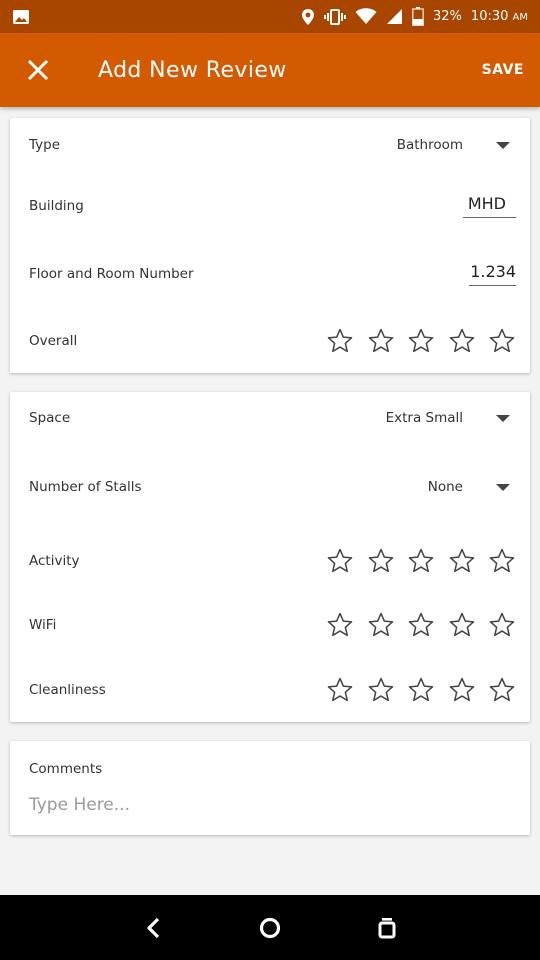 This screenshot has height=960, width=540. I want to click on home-button, so click(270, 928).